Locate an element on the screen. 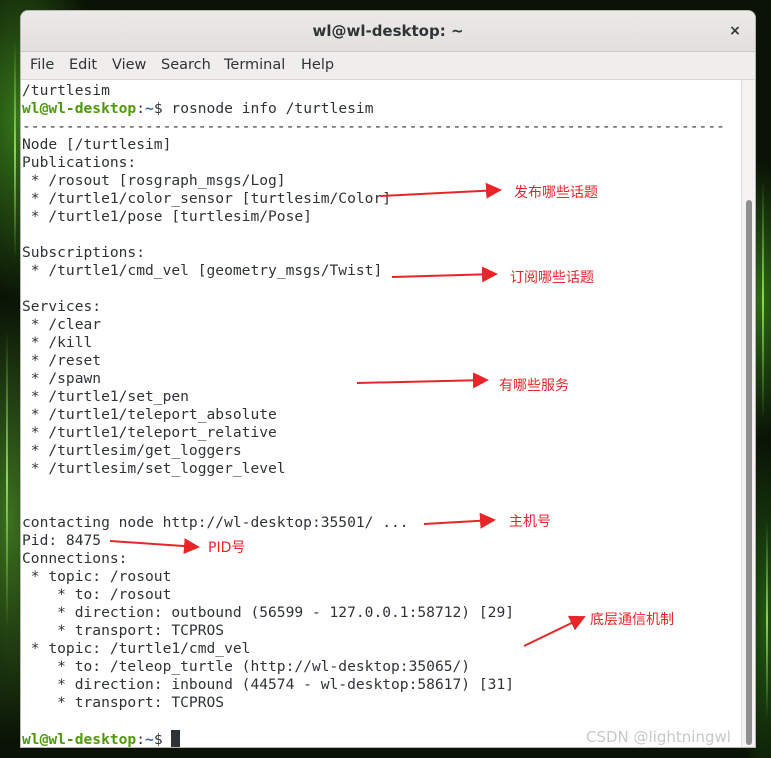  node-line: Node [/turtlesim] is located at coordinates (97, 144).